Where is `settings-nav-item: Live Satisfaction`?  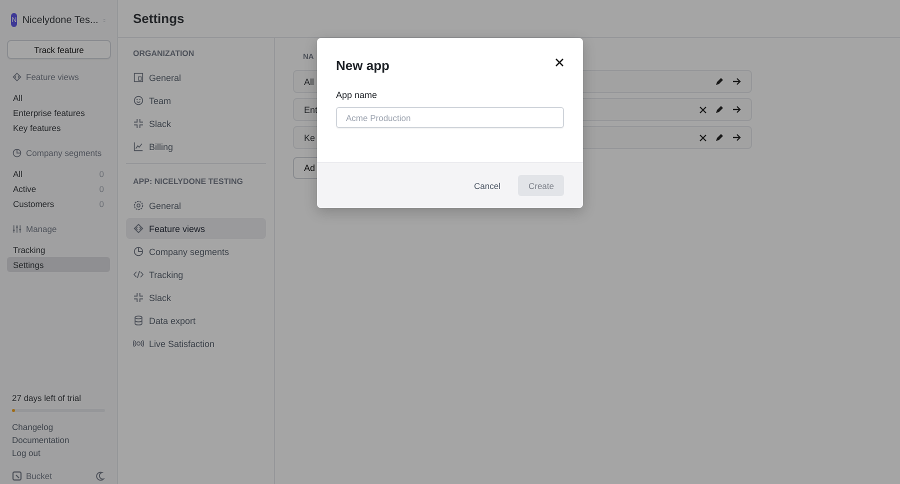
settings-nav-item: Live Satisfaction is located at coordinates (196, 343).